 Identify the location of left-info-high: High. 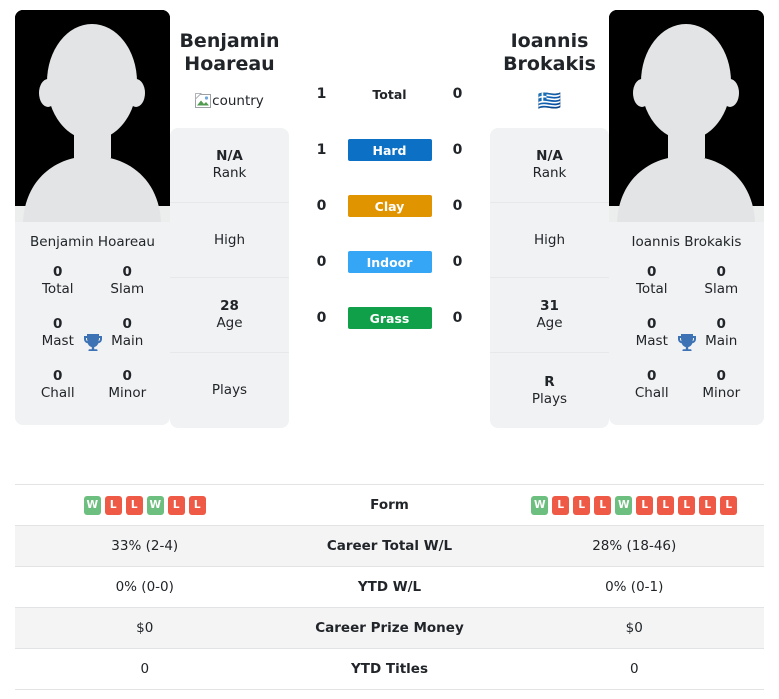
(229, 241).